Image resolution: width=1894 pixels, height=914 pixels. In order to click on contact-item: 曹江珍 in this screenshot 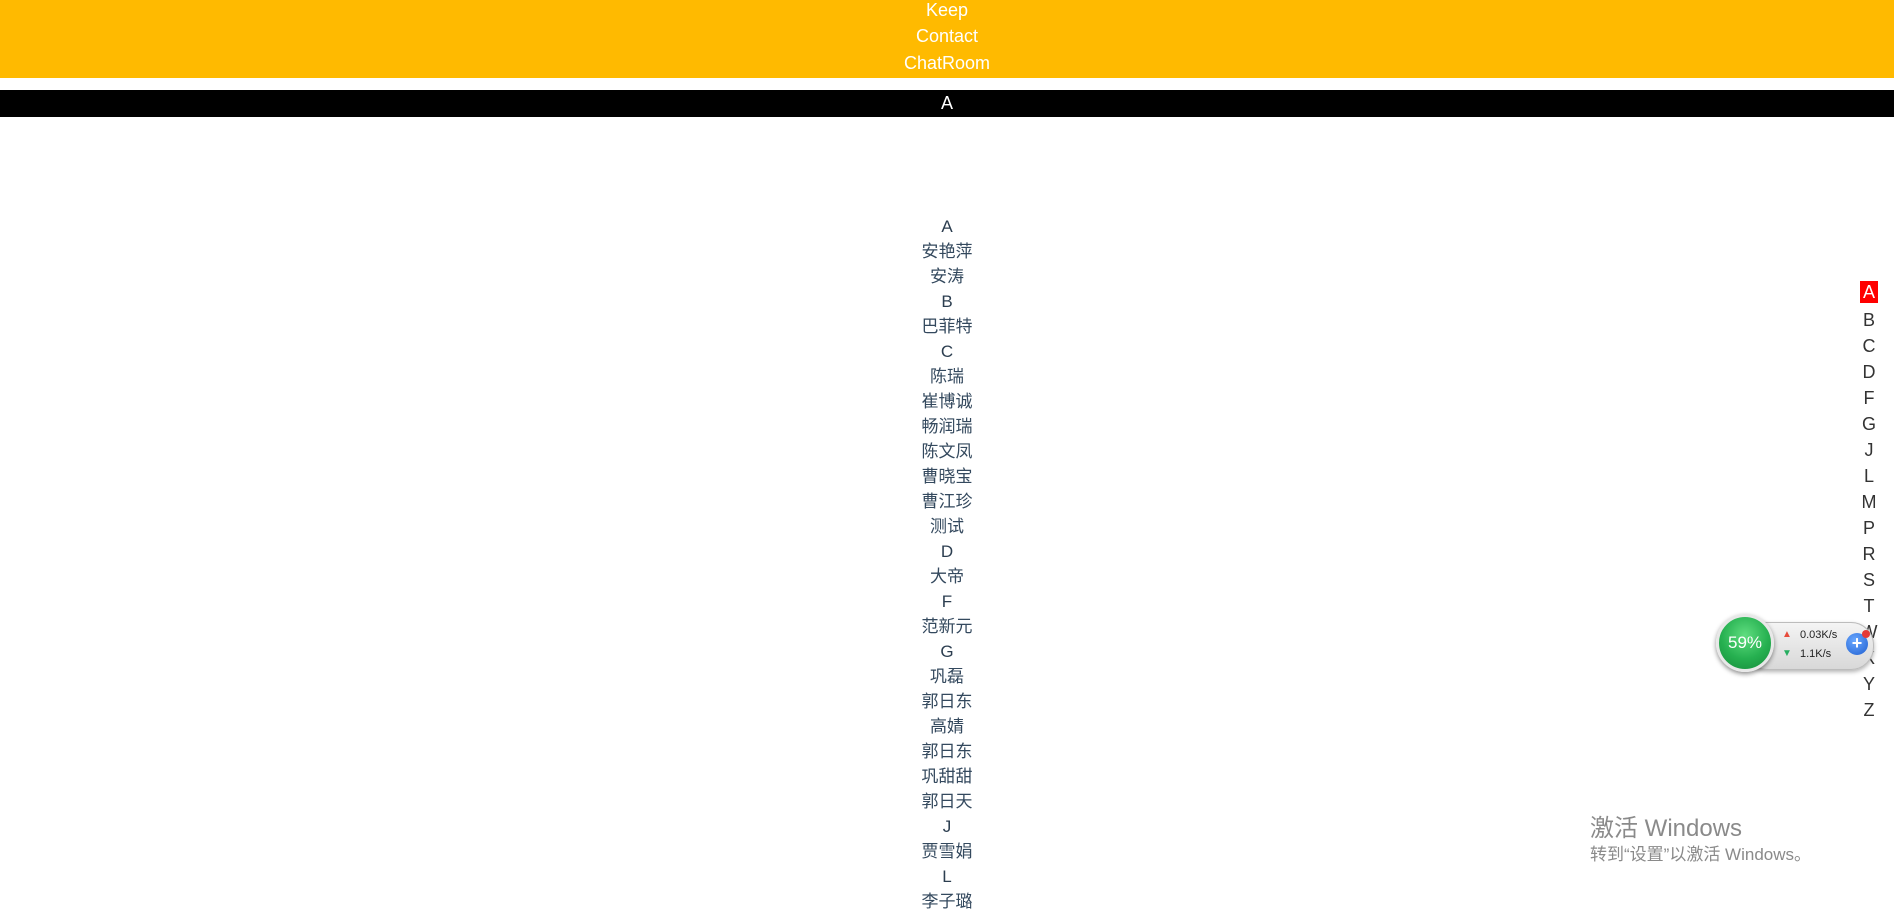, I will do `click(947, 501)`.